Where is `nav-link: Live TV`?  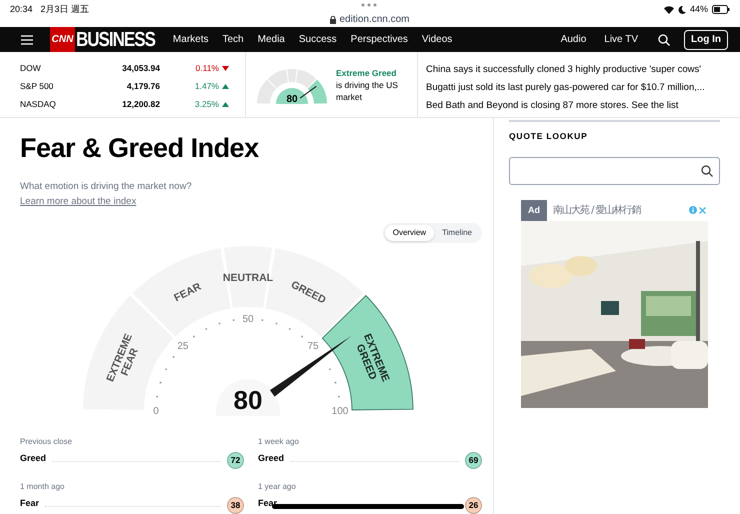
nav-link: Live TV is located at coordinates (621, 39).